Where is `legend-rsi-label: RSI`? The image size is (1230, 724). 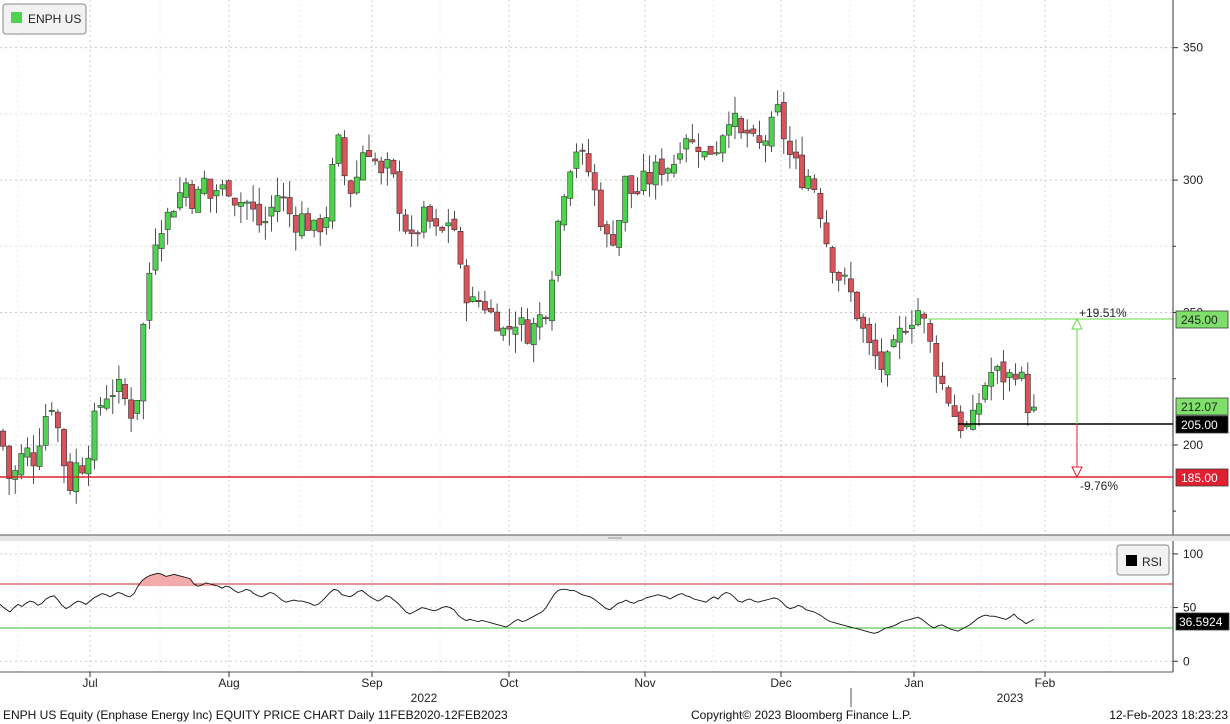 legend-rsi-label: RSI is located at coordinates (1152, 562).